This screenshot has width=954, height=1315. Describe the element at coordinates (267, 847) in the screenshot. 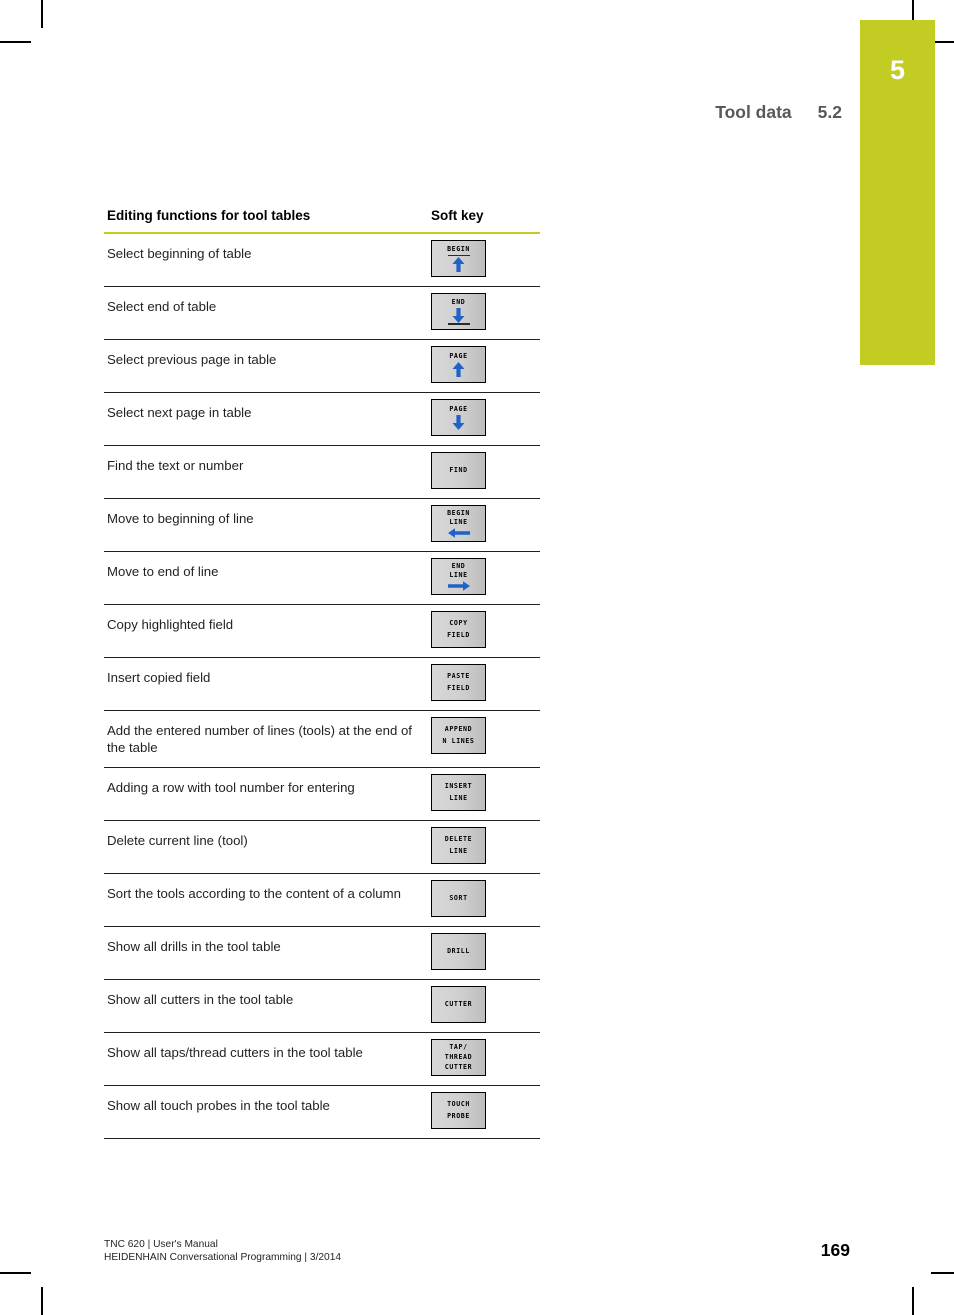

I see `row-description: Delete current line (tool)` at that location.